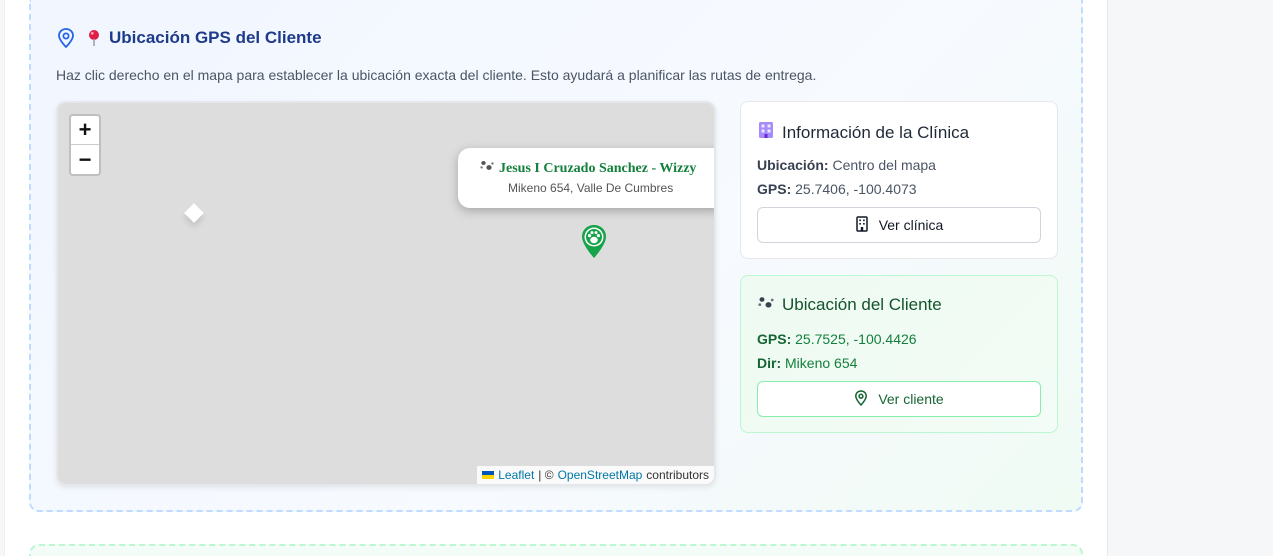 Image resolution: width=1273 pixels, height=556 pixels. What do you see at coordinates (591, 188) in the screenshot?
I see `popup-subtitle: Mikeno 654, Valle De Cumbres` at bounding box center [591, 188].